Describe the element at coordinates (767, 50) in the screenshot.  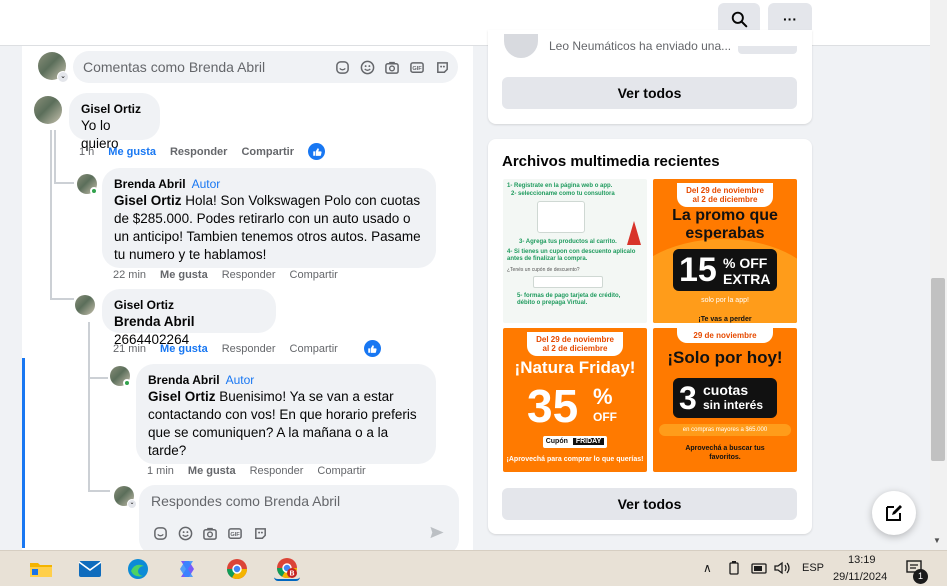
I see `notification-action-button` at that location.